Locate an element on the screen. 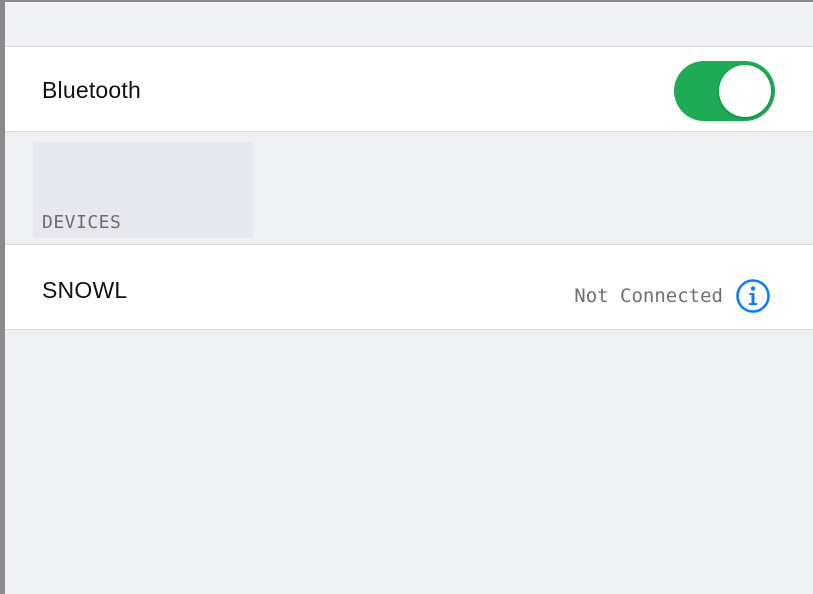 The width and height of the screenshot is (813, 594). devices-section-header: DEVICES is located at coordinates (82, 222).